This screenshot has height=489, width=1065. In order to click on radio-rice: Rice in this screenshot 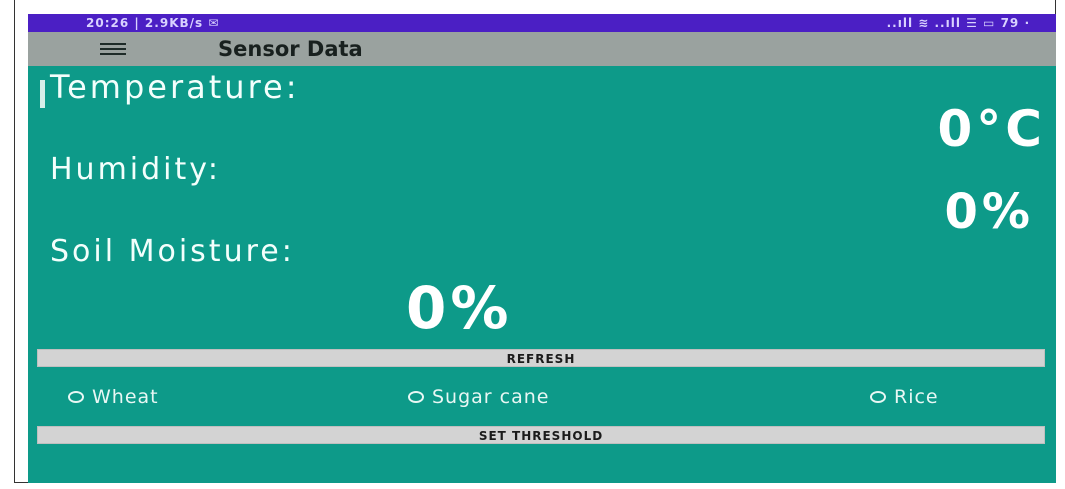, I will do `click(904, 397)`.